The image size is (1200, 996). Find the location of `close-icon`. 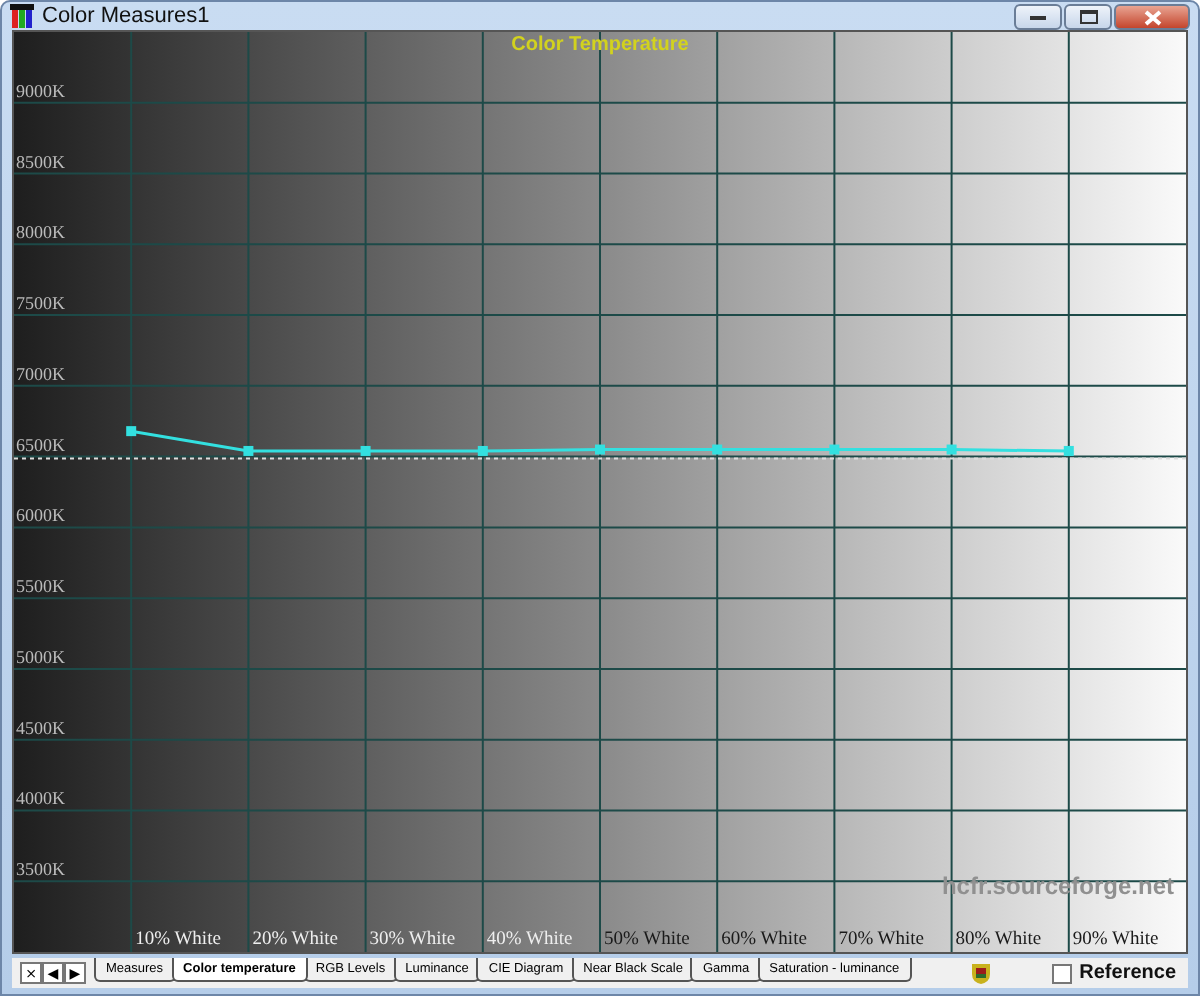

close-icon is located at coordinates (1152, 17).